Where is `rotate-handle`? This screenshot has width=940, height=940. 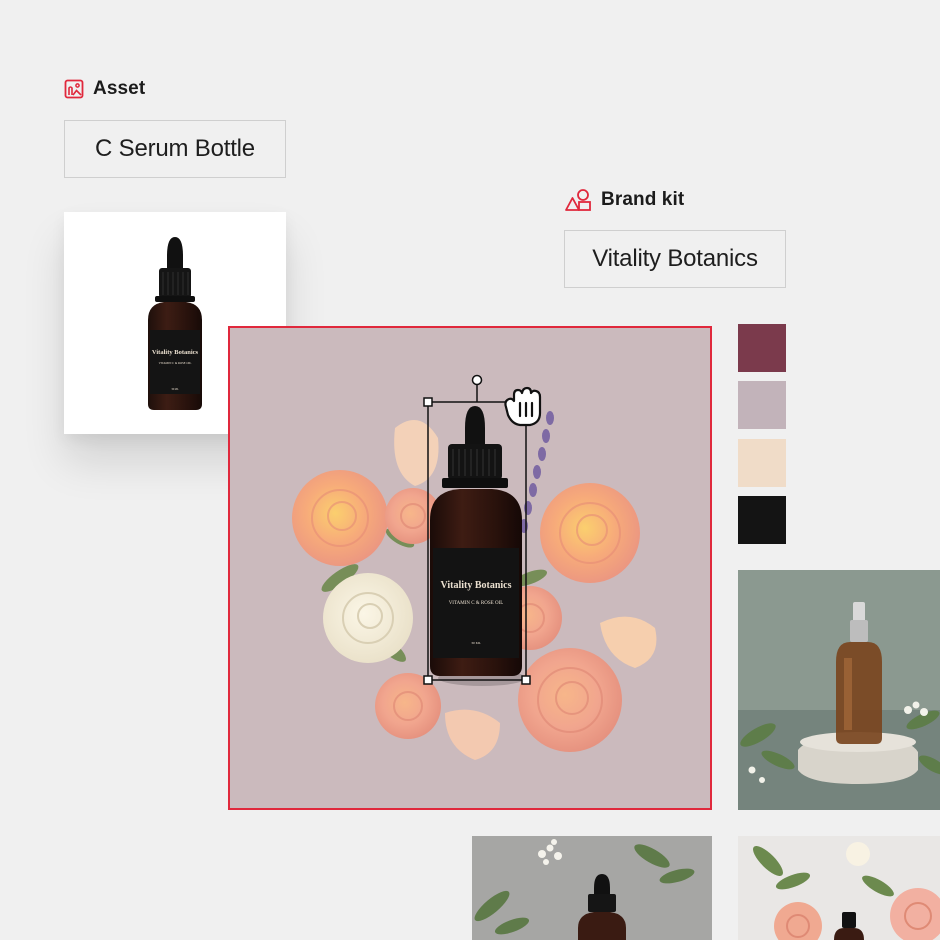 rotate-handle is located at coordinates (477, 380).